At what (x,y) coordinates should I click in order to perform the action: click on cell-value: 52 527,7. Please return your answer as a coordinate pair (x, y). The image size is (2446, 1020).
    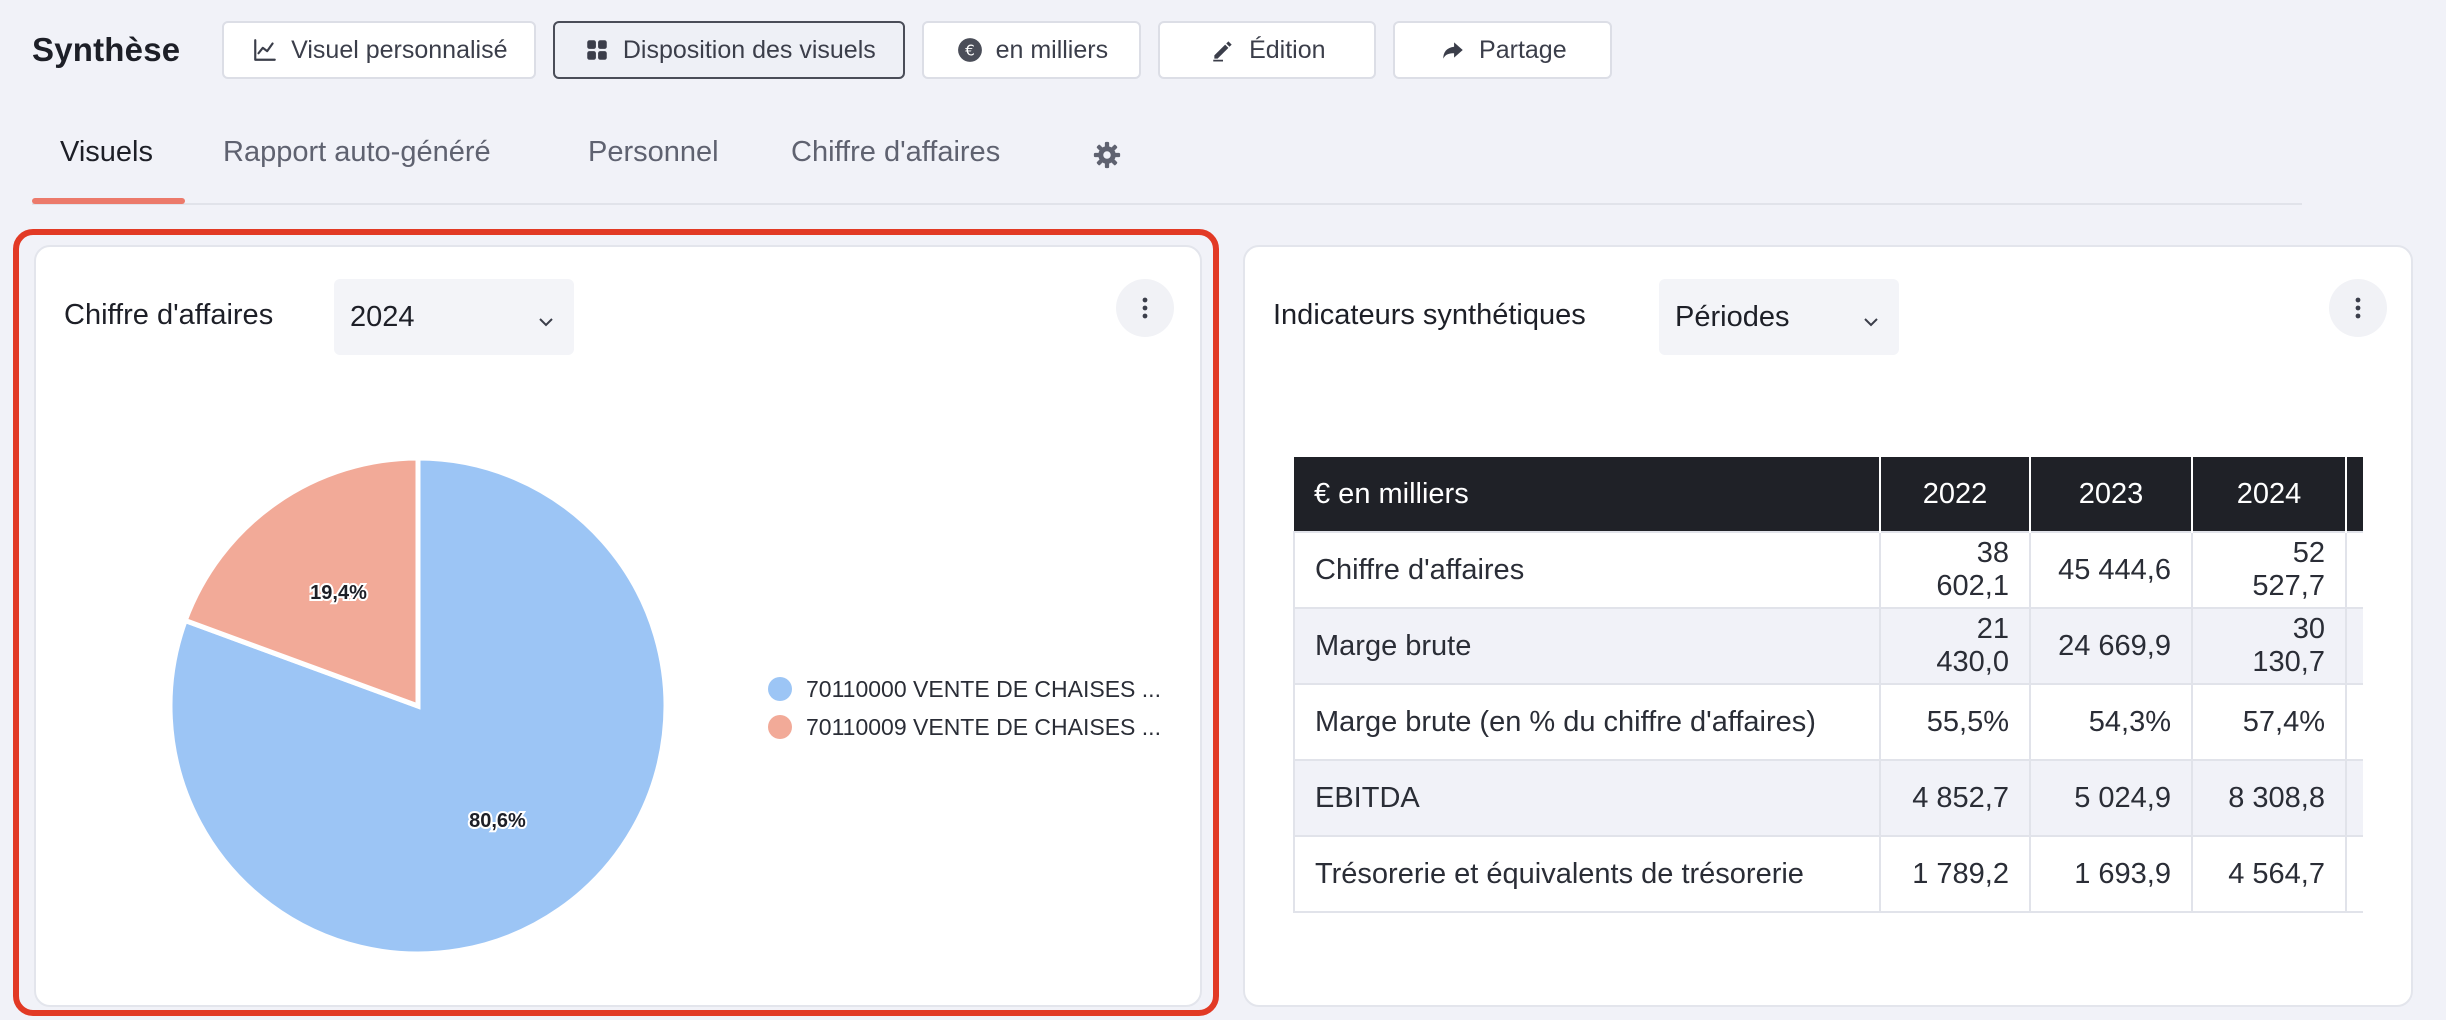
    Looking at the image, I should click on (2269, 570).